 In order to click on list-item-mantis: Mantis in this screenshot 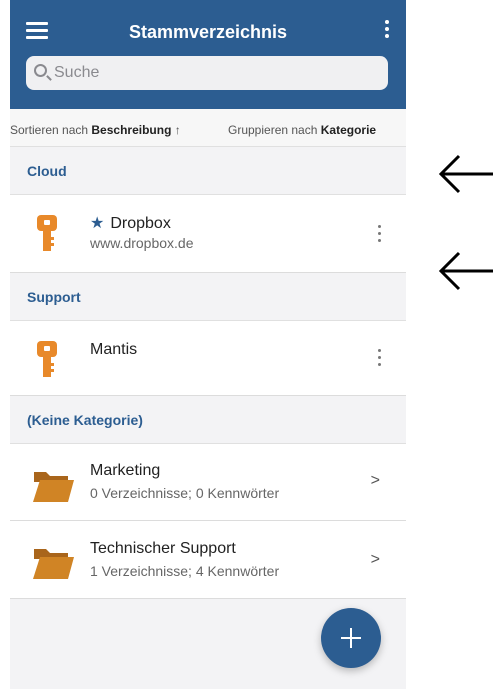, I will do `click(208, 358)`.